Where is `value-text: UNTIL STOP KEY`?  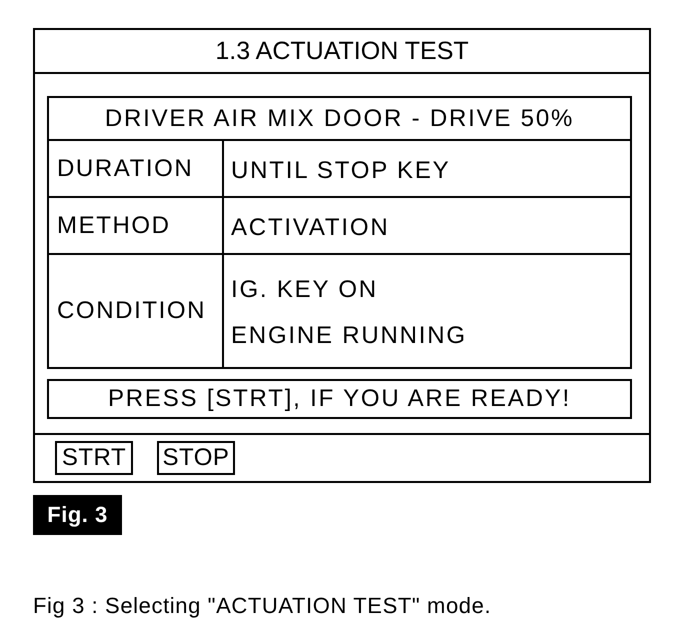 value-text: UNTIL STOP KEY is located at coordinates (341, 170).